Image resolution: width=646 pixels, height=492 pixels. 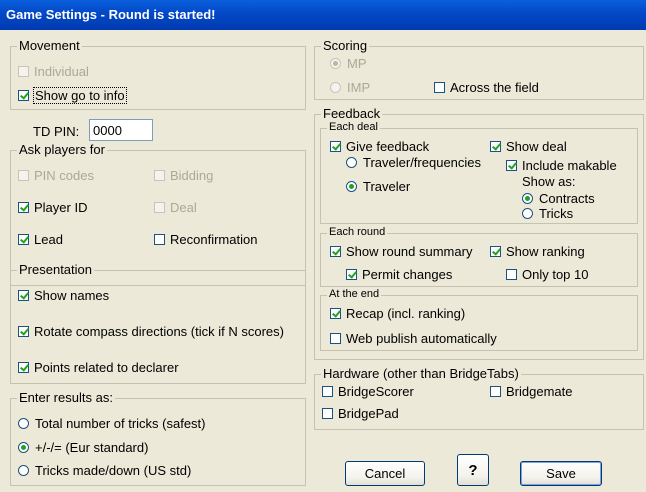 I want to click on only-top-checkbox: Only top 10, so click(x=547, y=274).